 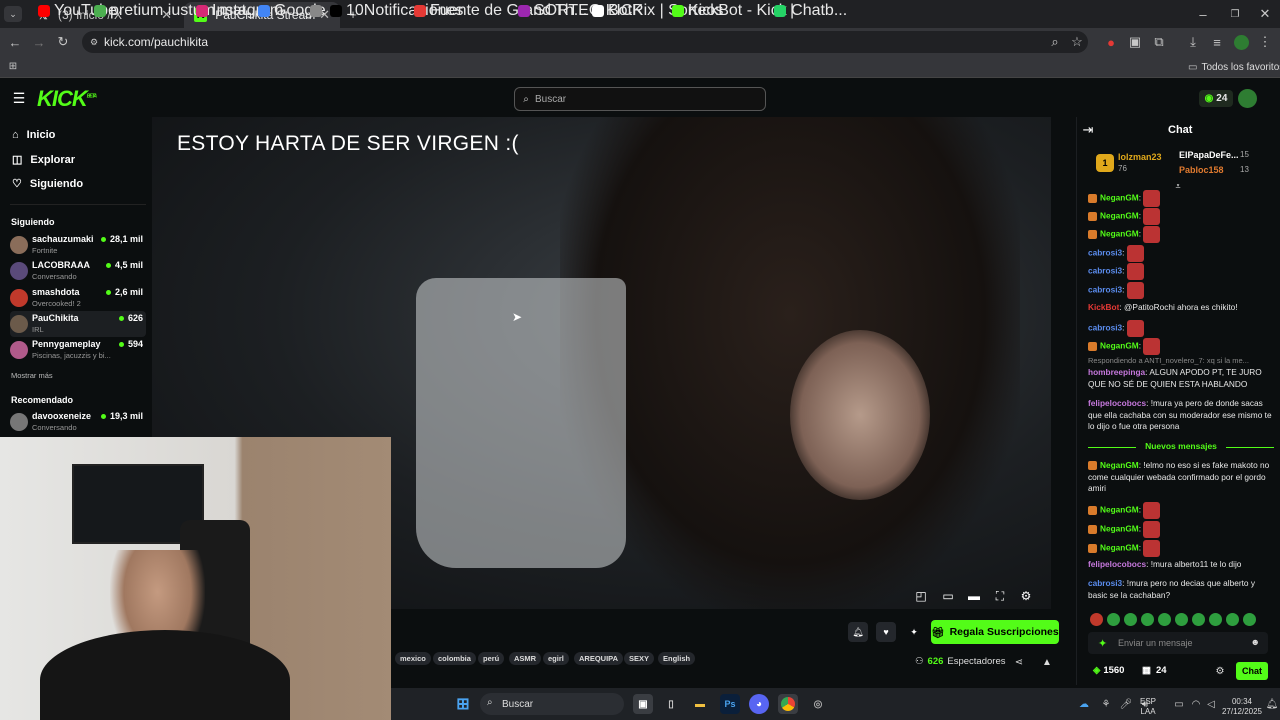 What do you see at coordinates (1019, 662) in the screenshot?
I see `share-icon: ⋖` at bounding box center [1019, 662].